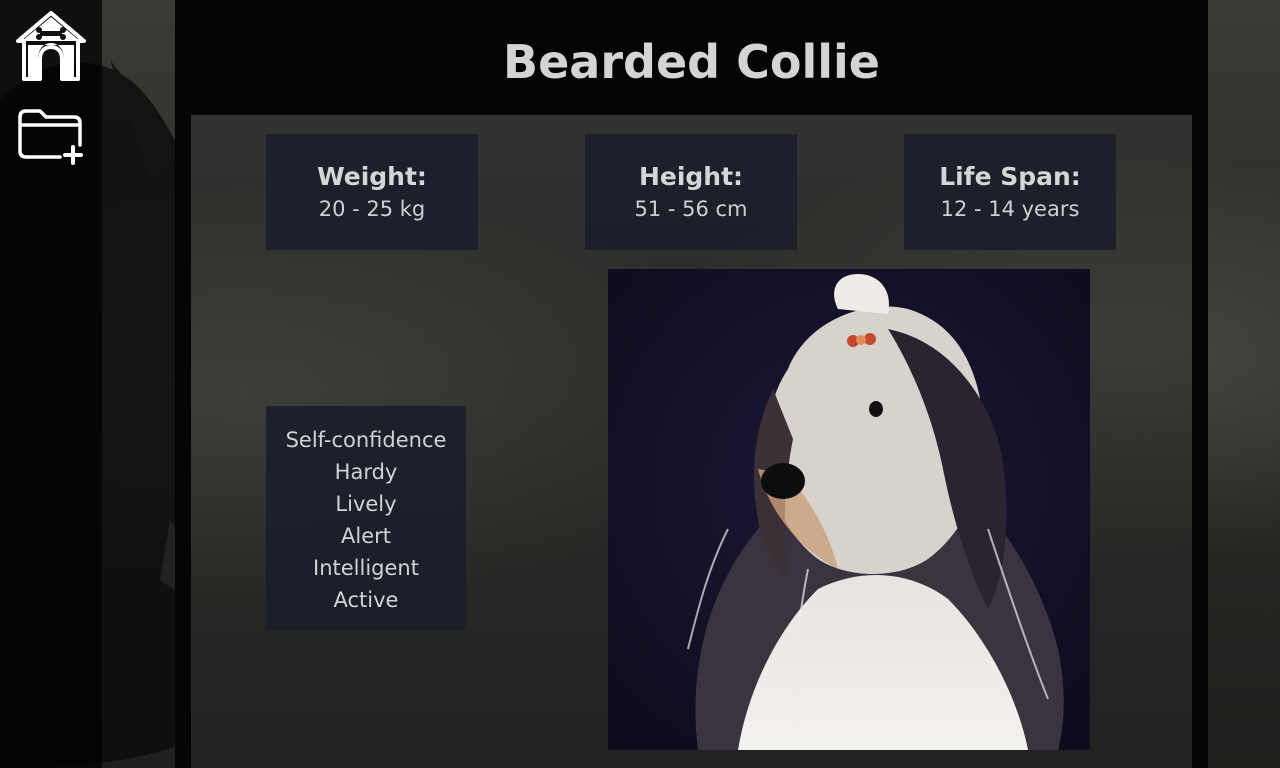 The height and width of the screenshot is (768, 1280). Describe the element at coordinates (366, 472) in the screenshot. I see `temperament-item: Hardy` at that location.